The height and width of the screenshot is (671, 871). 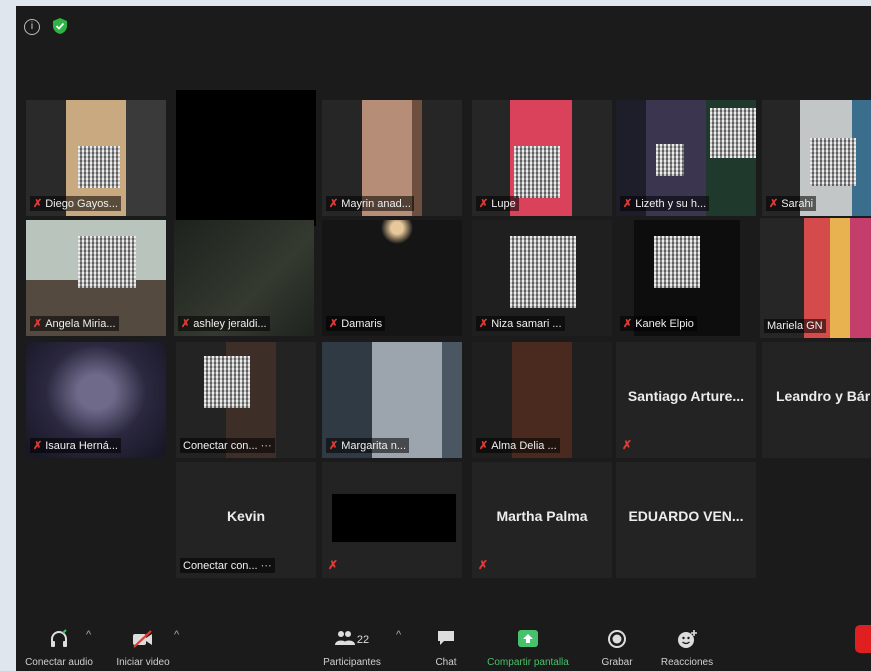 I want to click on start-video-button: Iniciar video, so click(x=143, y=648).